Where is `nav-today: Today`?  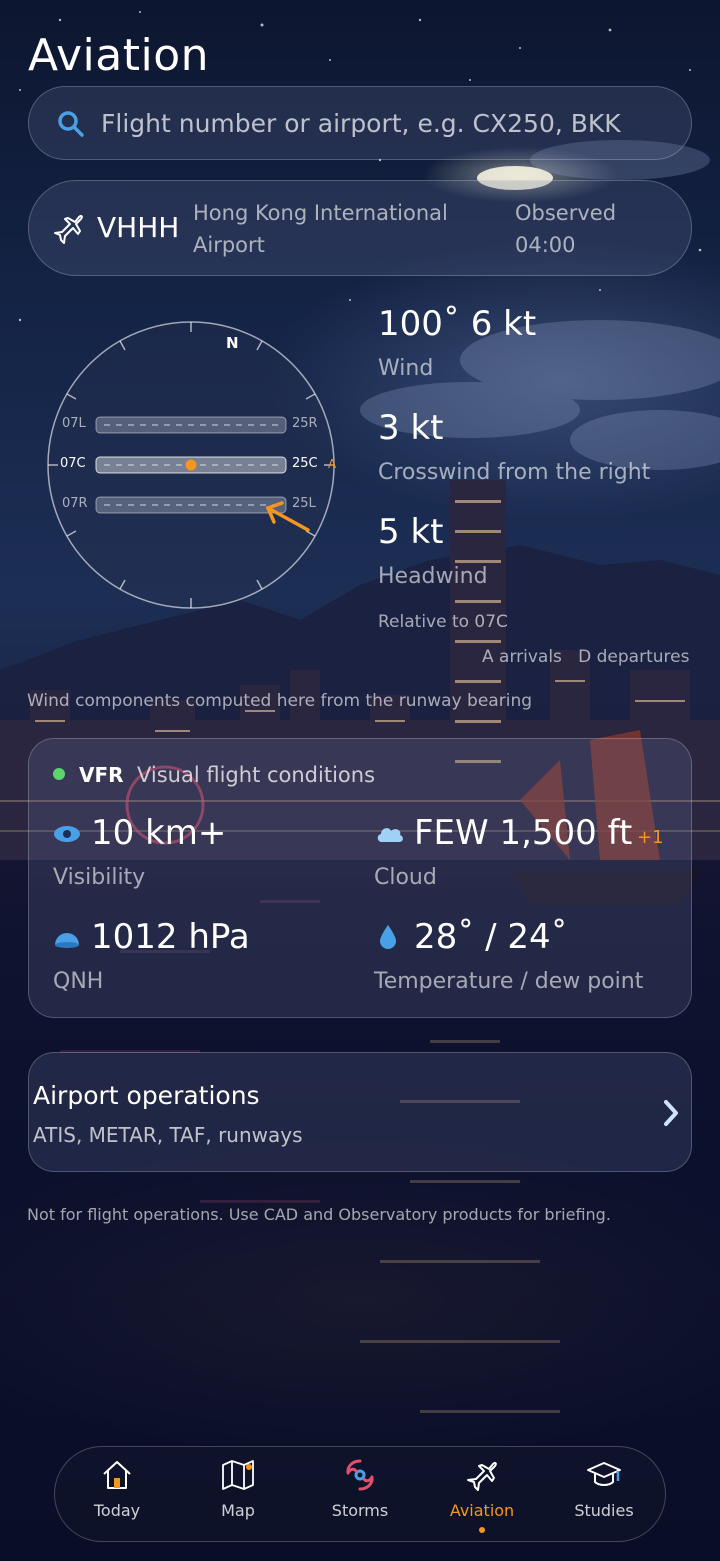 nav-today: Today is located at coordinates (117, 1495).